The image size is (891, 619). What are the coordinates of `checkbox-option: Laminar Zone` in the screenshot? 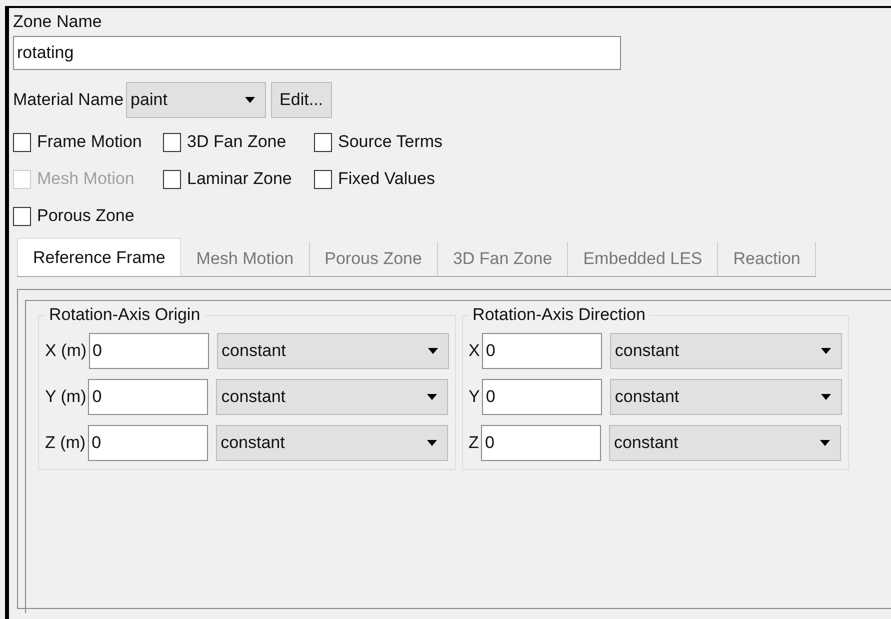 It's located at (238, 179).